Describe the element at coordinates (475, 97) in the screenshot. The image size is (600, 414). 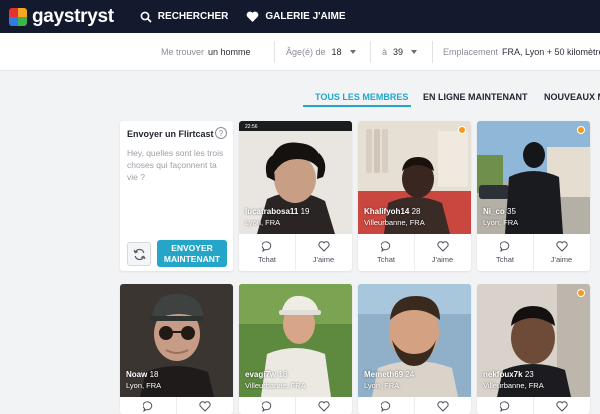
I see `tab-online-now: EN LIGNE MAINTENANT` at that location.